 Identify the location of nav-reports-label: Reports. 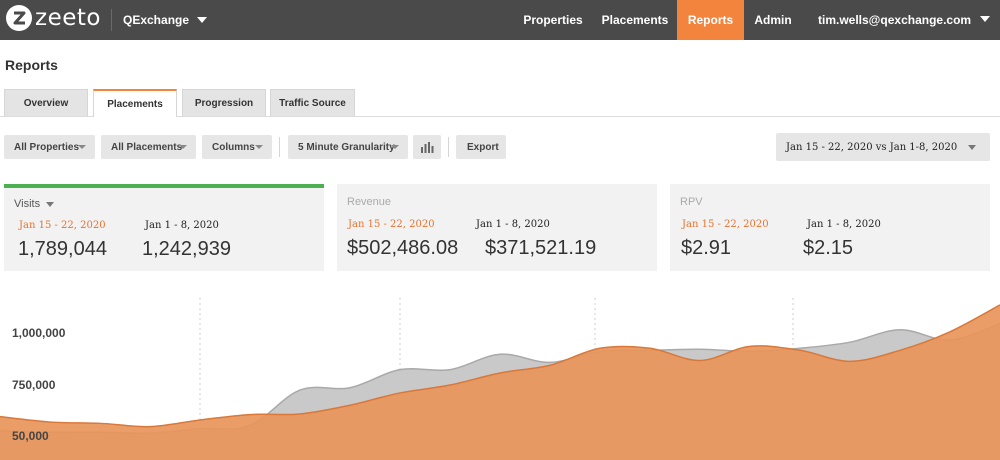
(710, 20).